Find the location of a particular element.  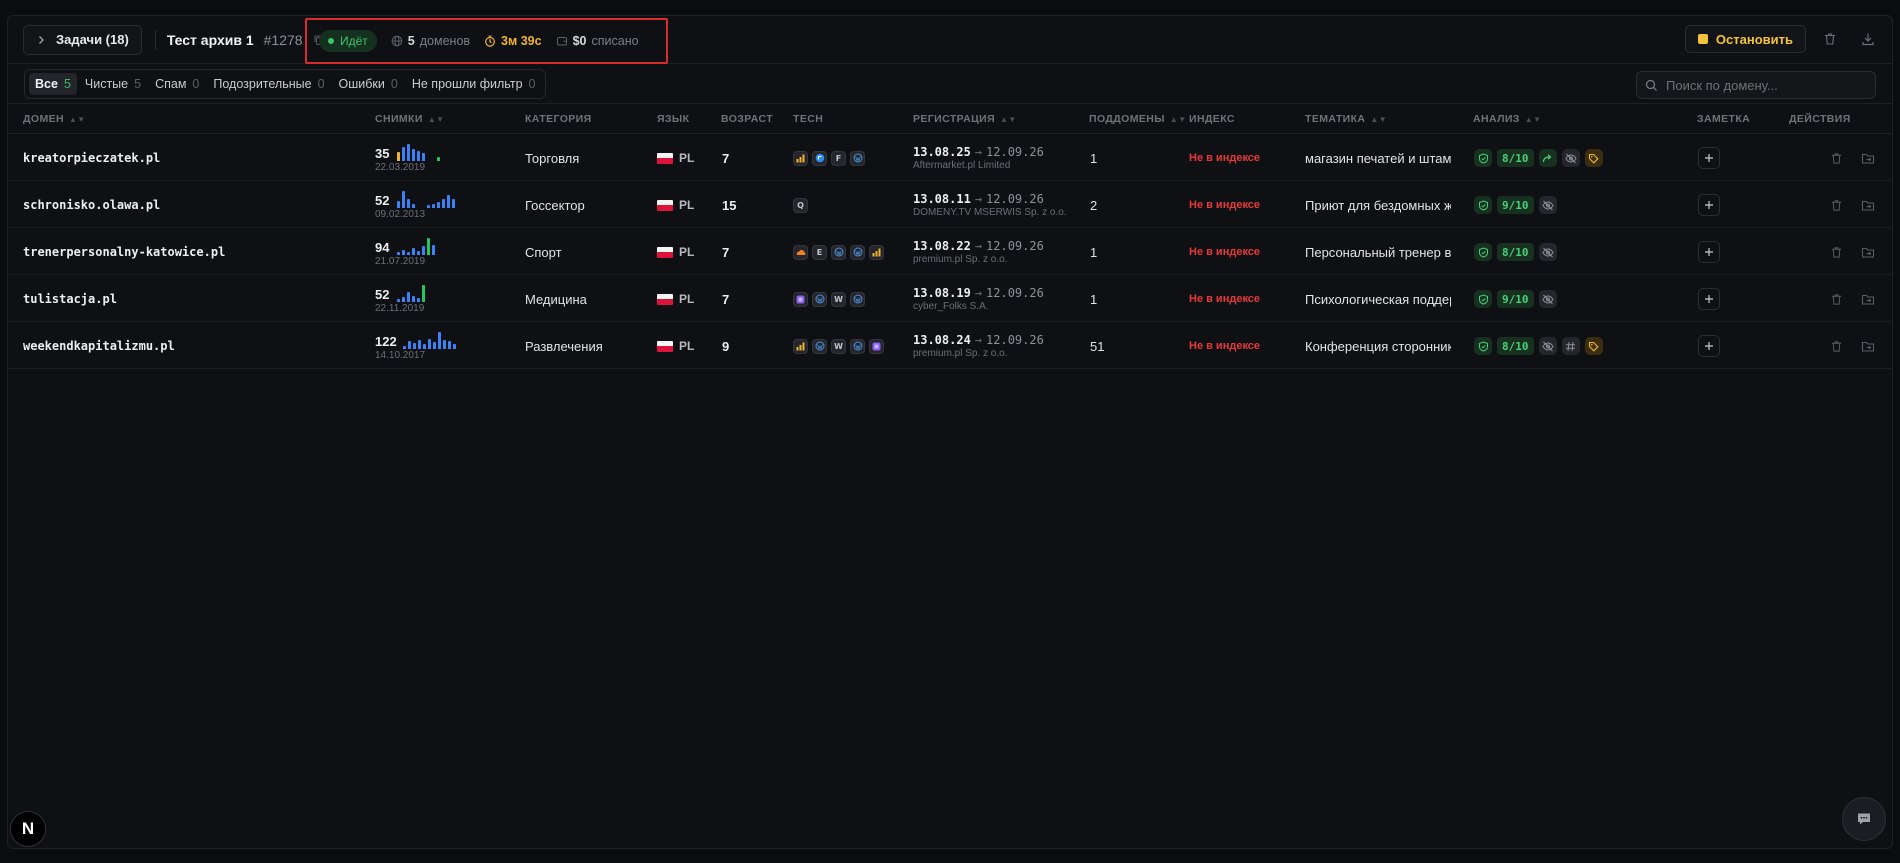

col-registration: РЕГИСТРАЦИЯ ▲▼ is located at coordinates (965, 119).